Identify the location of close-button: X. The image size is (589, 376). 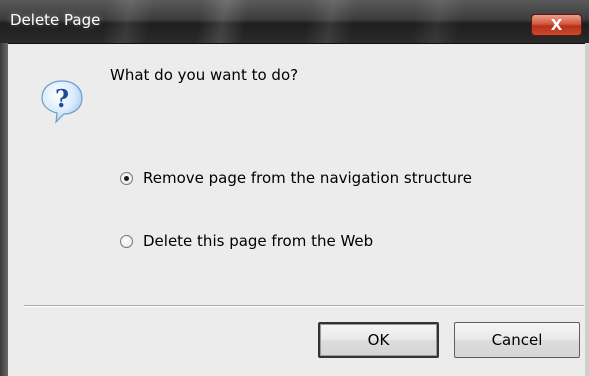
(556, 25).